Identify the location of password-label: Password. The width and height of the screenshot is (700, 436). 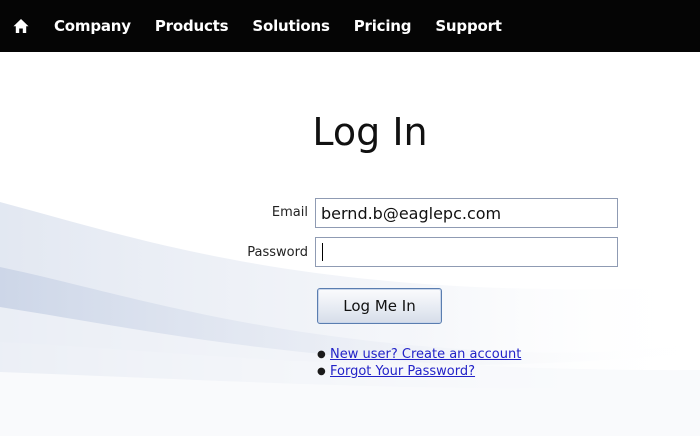
(277, 252).